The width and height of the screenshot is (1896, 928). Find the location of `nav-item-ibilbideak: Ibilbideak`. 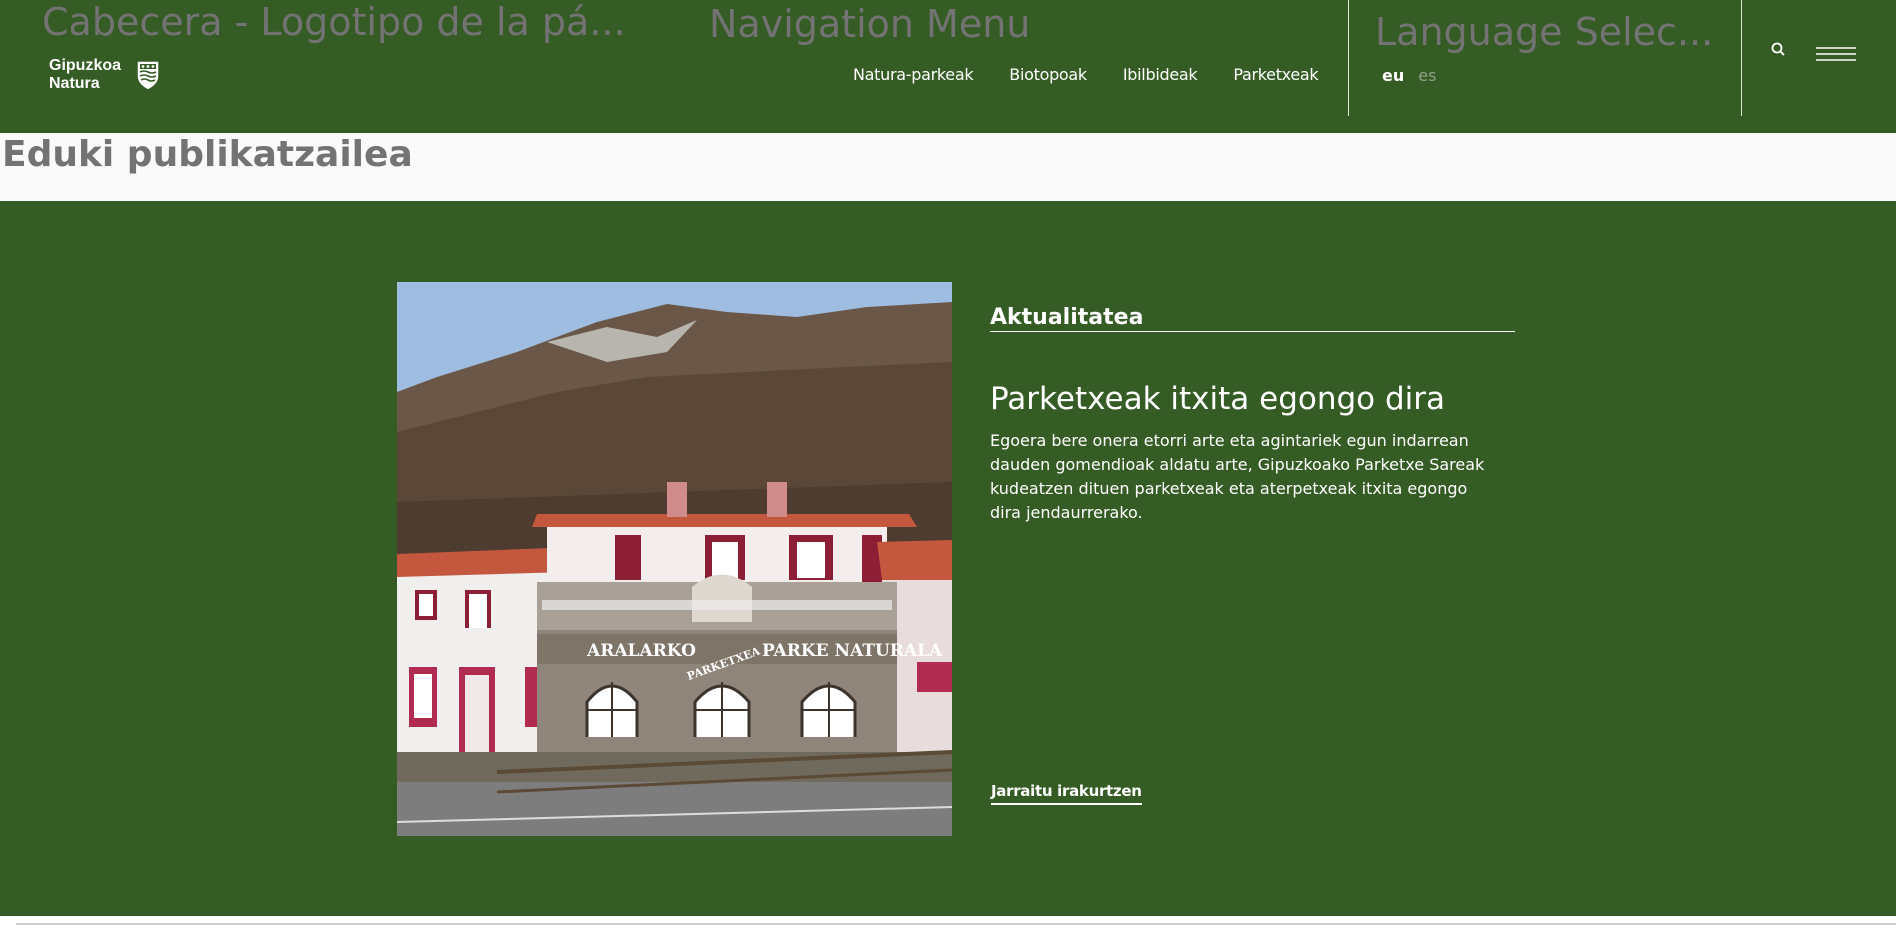

nav-item-ibilbideak: Ibilbideak is located at coordinates (1160, 74).